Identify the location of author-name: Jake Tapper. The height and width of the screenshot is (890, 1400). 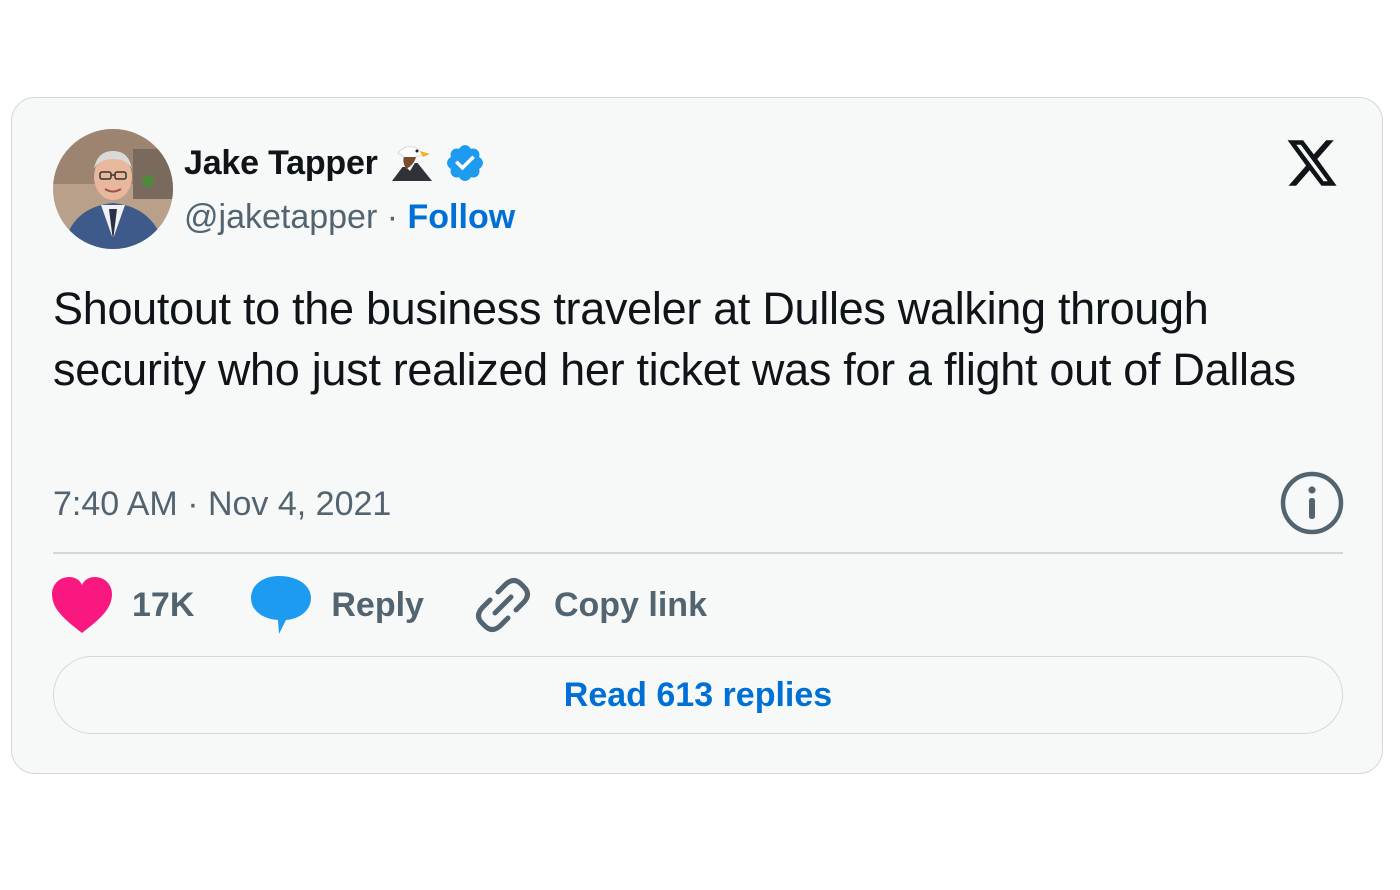
(281, 163).